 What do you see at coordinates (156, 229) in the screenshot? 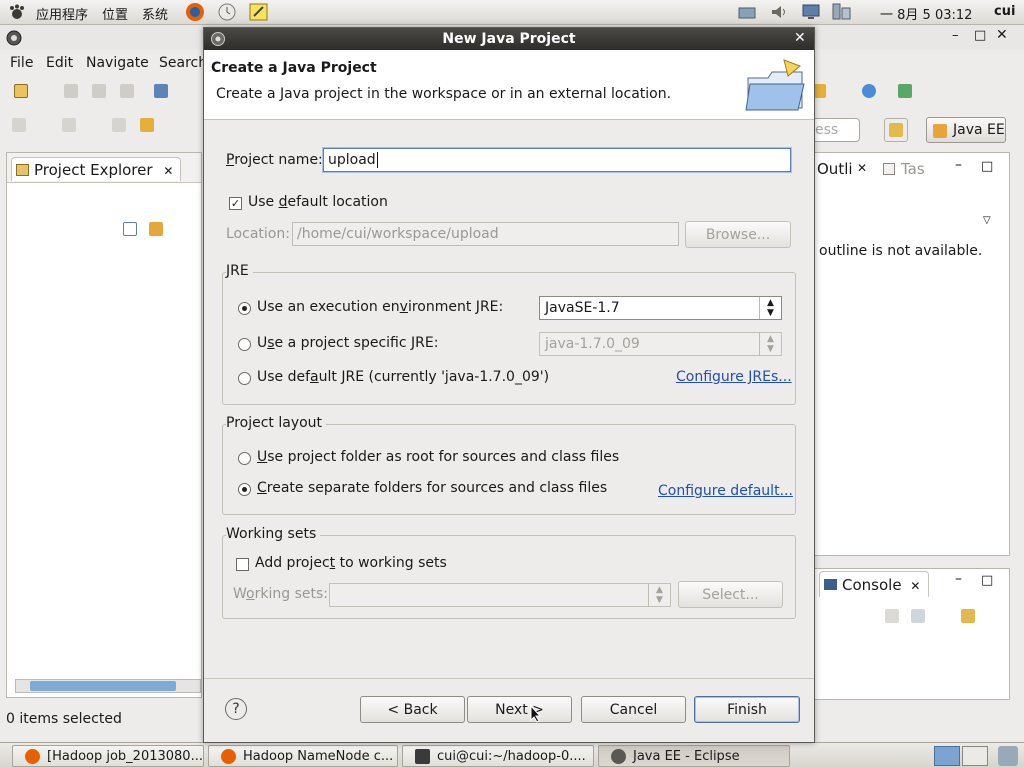
I see `link-with-editor-icon` at bounding box center [156, 229].